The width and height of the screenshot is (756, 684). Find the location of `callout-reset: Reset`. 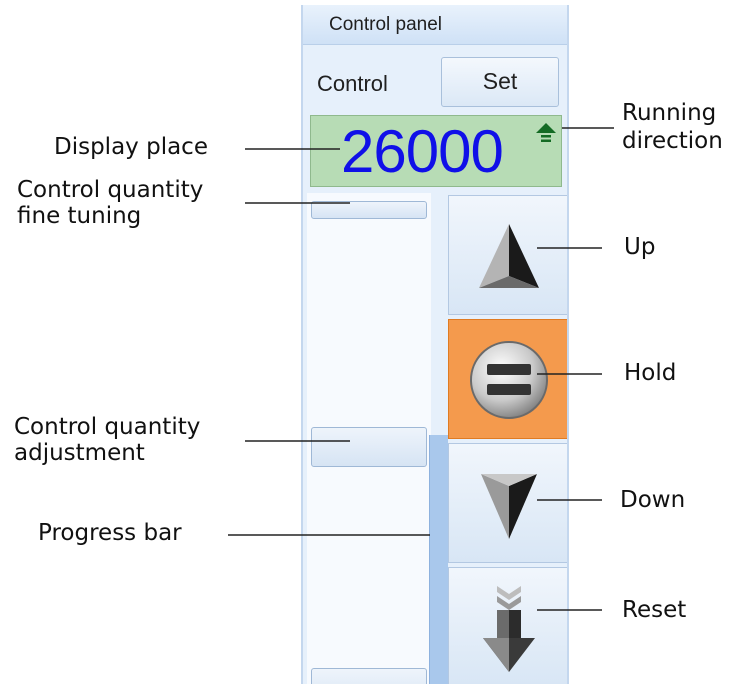

callout-reset: Reset is located at coordinates (654, 610).